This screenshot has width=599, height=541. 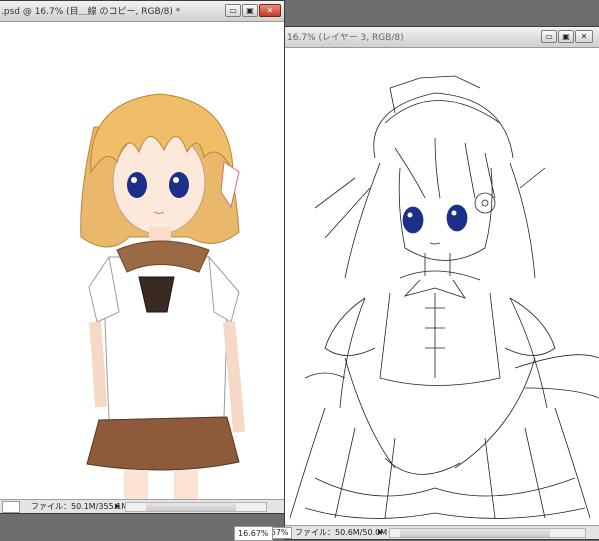 I want to click on left-status-bar: ファイル：50.1M/355.1M ▶, so click(x=142, y=506).